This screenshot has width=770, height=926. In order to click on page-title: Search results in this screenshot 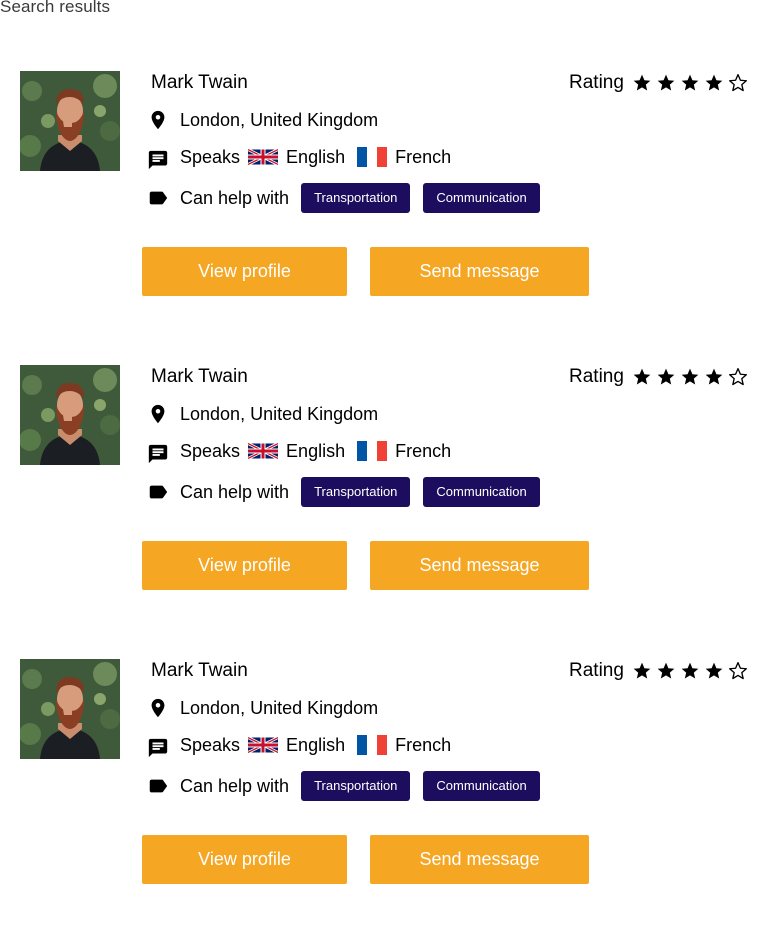, I will do `click(55, 8)`.